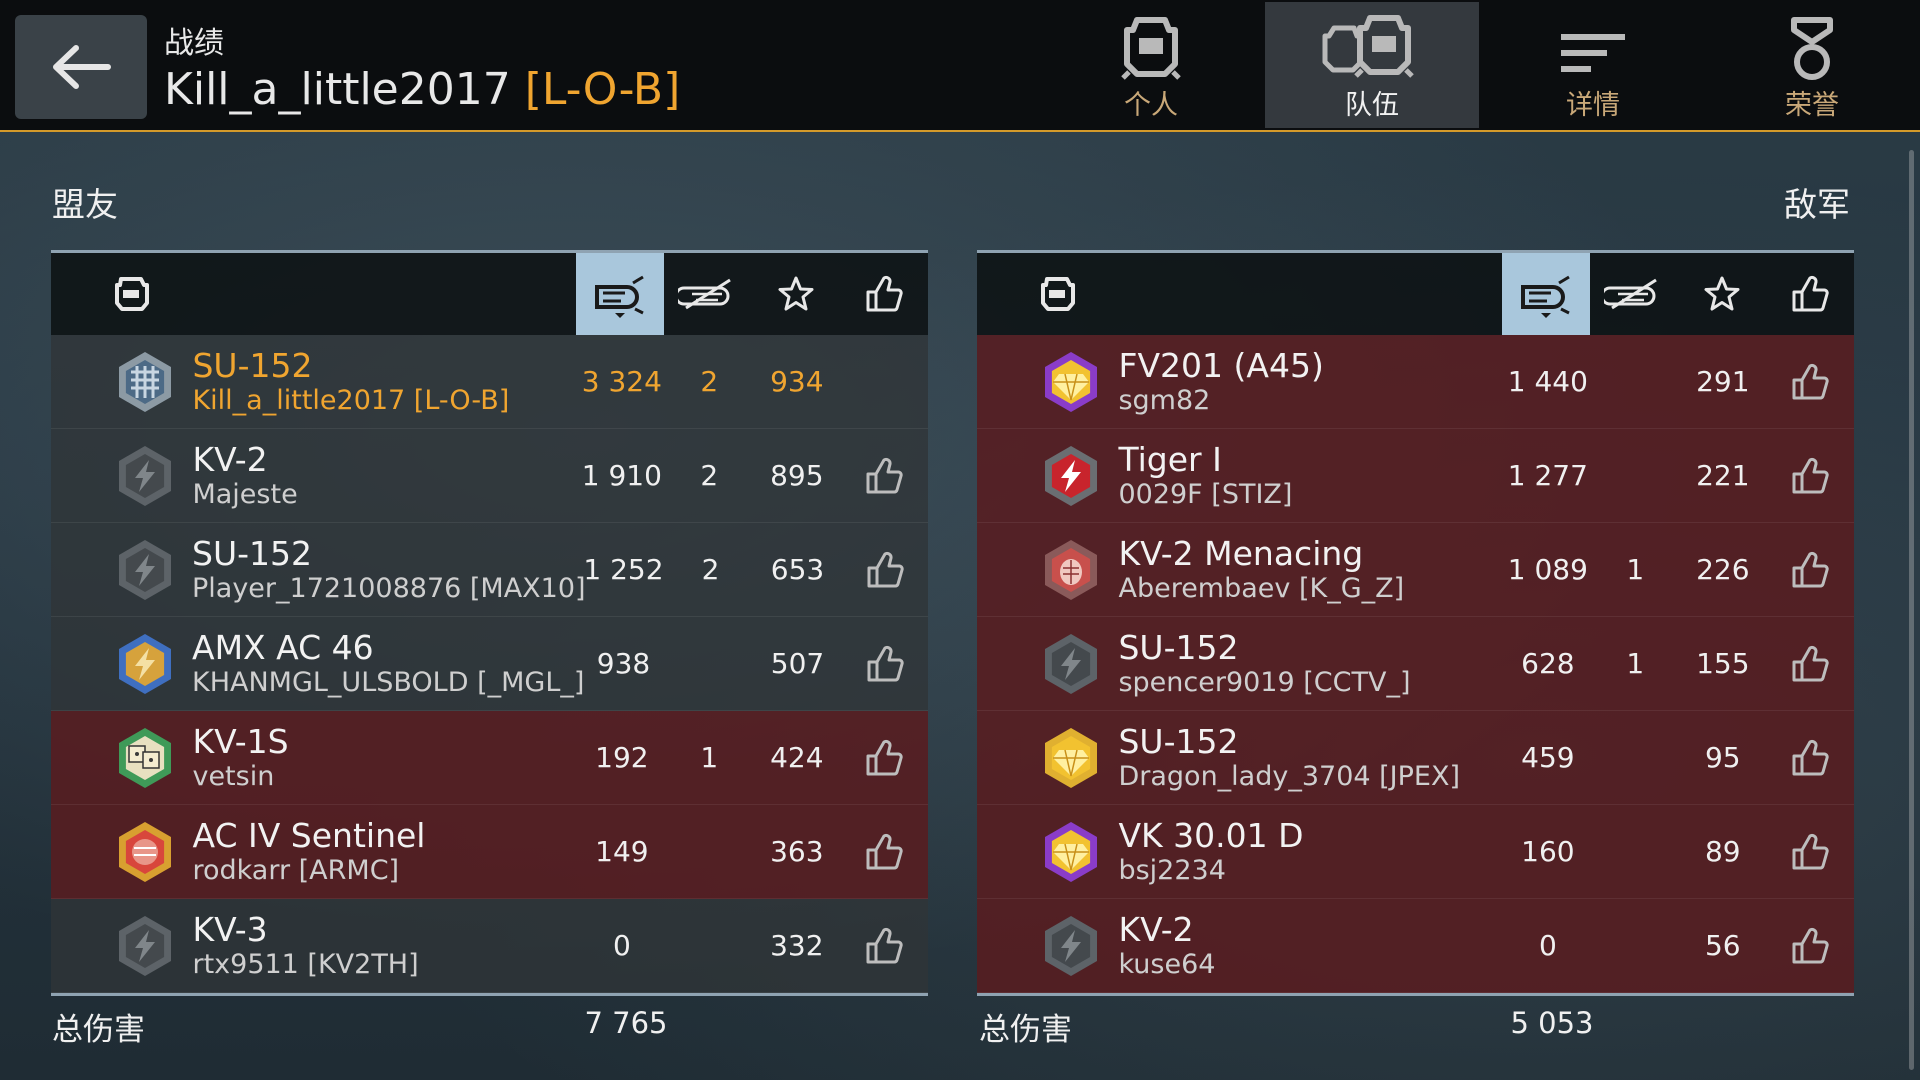  What do you see at coordinates (960, 66) in the screenshot?
I see `top-bar: 战绩 Kill_a_little2017 [L-O-B] 个人 队伍 详情 荣誉` at bounding box center [960, 66].